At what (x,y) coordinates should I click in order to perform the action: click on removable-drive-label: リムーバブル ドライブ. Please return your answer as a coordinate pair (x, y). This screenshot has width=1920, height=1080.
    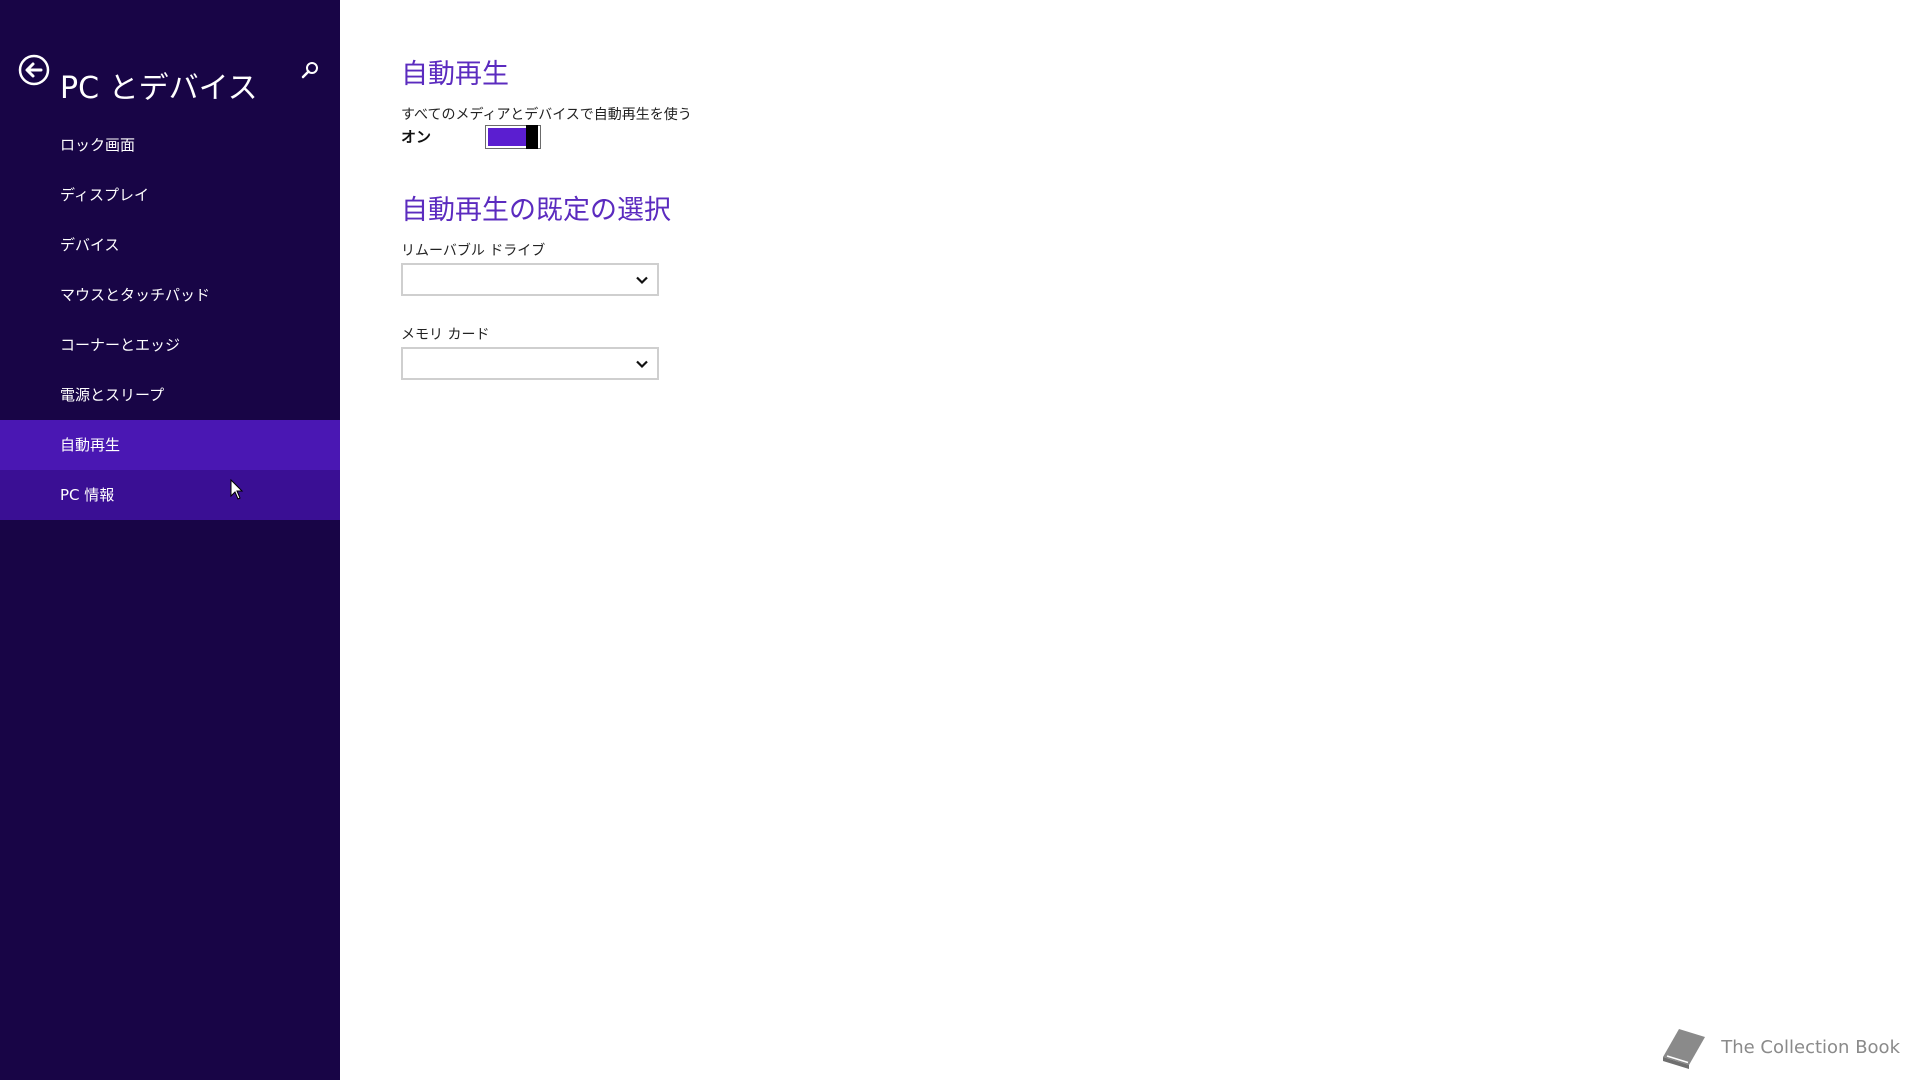
    Looking at the image, I should click on (473, 251).